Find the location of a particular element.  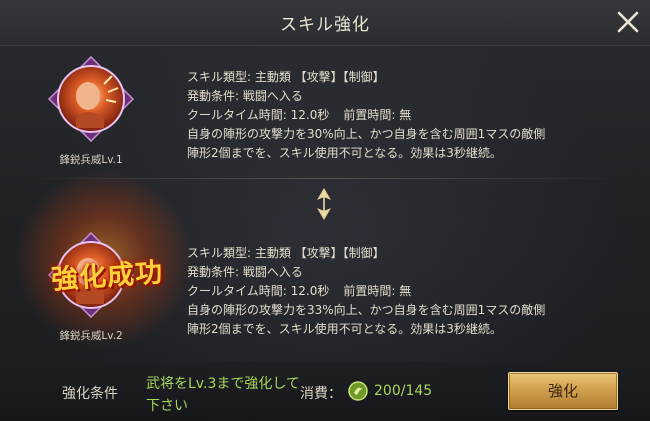

next-skill-name: 鋒鋭兵威Lv.2 is located at coordinates (91, 336).